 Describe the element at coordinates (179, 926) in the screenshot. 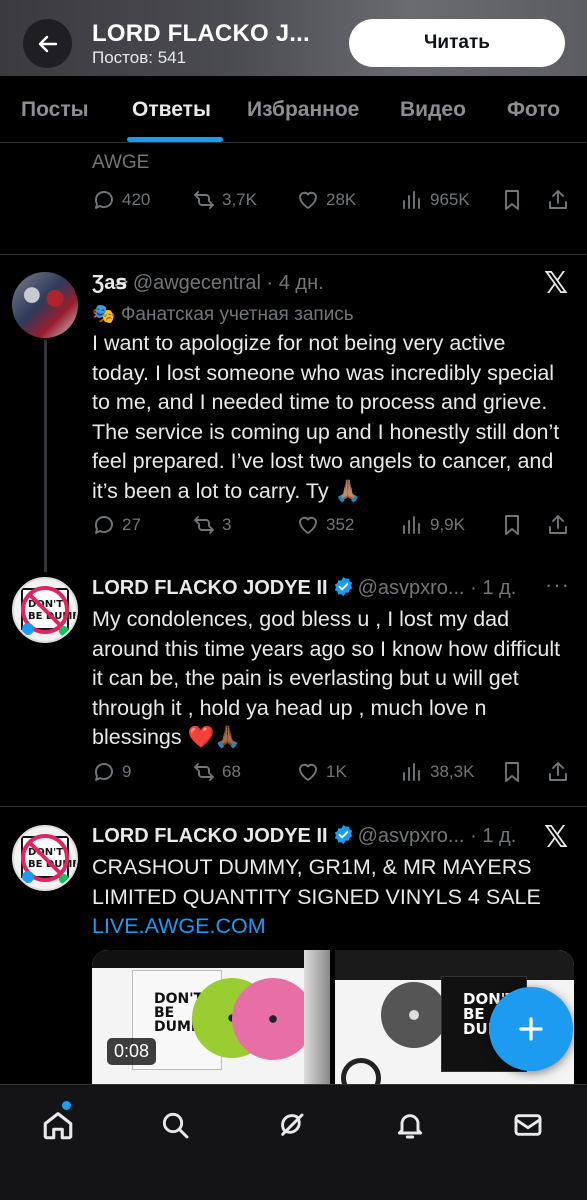

I see `post-link: LIVE.AWGE.COM` at that location.